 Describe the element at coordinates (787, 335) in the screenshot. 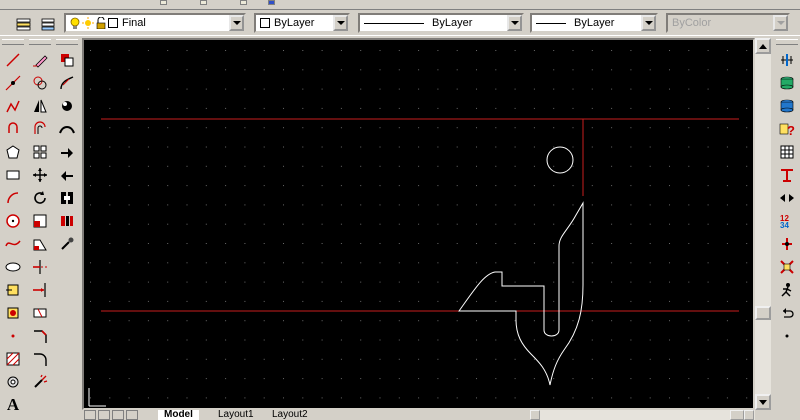

I see `point-marker-icon` at that location.